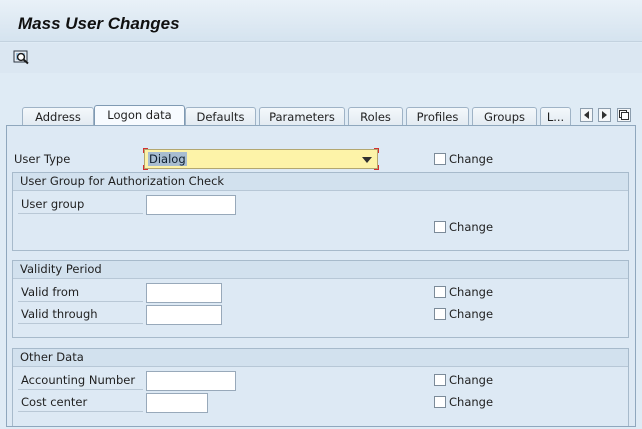 This screenshot has height=429, width=642. What do you see at coordinates (50, 292) in the screenshot?
I see `valid-from-label: Valid from` at bounding box center [50, 292].